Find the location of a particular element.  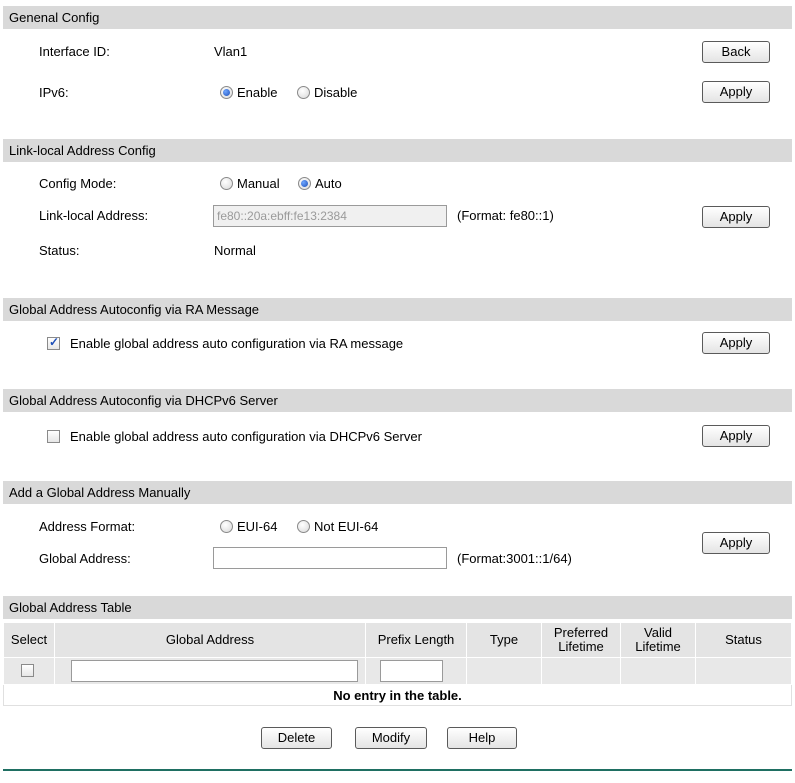

dhcpv6-enable-checkbox is located at coordinates (53, 436).